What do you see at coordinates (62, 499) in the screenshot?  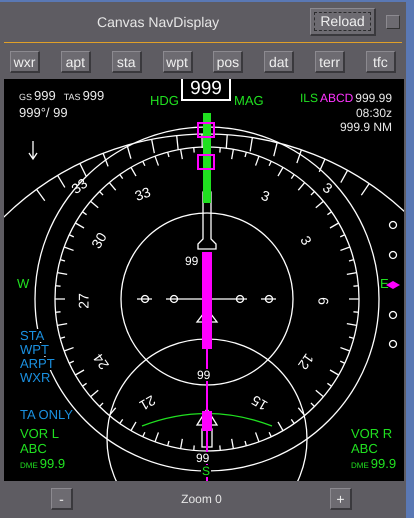 I see `zoom-out-button: -` at bounding box center [62, 499].